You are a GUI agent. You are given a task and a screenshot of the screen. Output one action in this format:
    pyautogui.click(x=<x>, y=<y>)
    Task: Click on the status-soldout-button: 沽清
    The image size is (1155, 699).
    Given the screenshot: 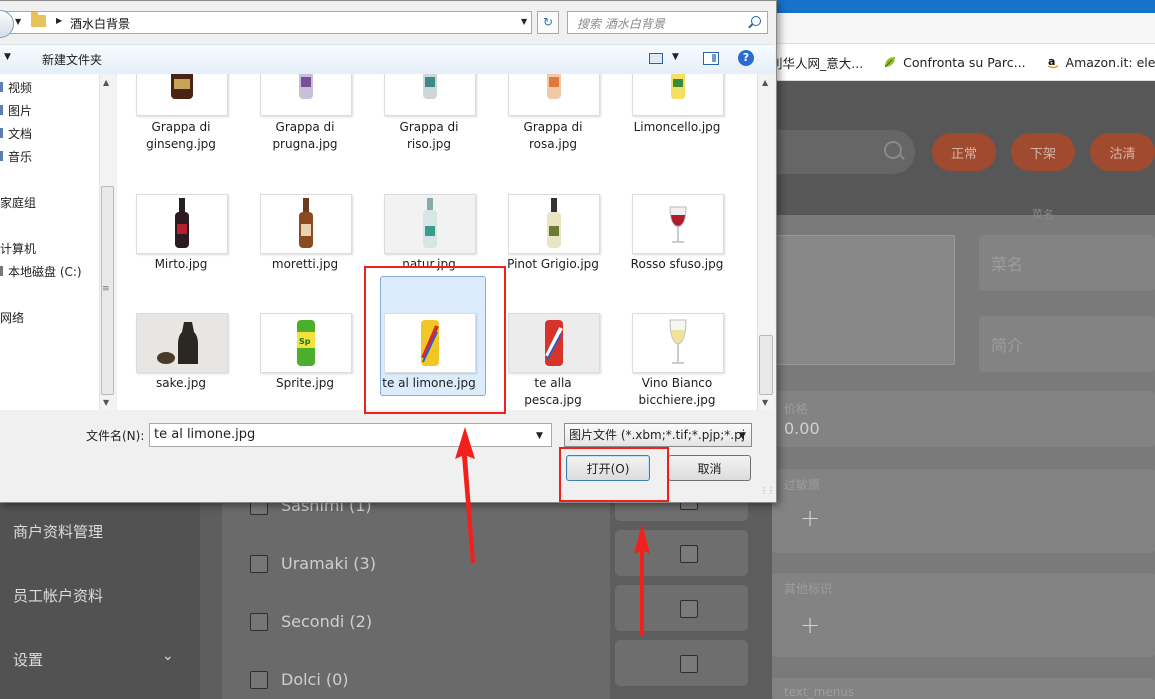 What is the action you would take?
    pyautogui.click(x=1122, y=152)
    